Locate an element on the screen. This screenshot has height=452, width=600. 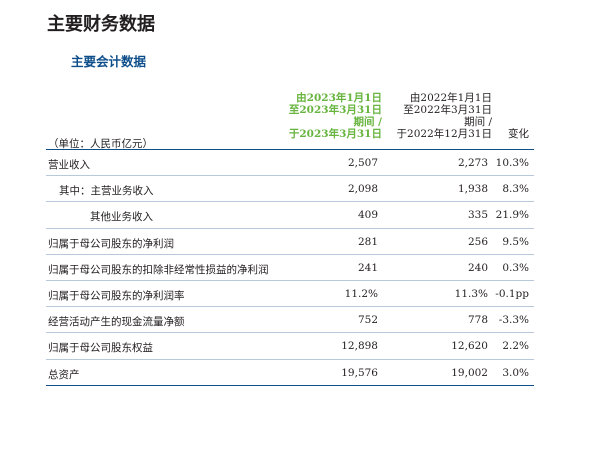
table-row: 归属于母公司股东权益 12,898 12,620 2.2% is located at coordinates (290, 346).